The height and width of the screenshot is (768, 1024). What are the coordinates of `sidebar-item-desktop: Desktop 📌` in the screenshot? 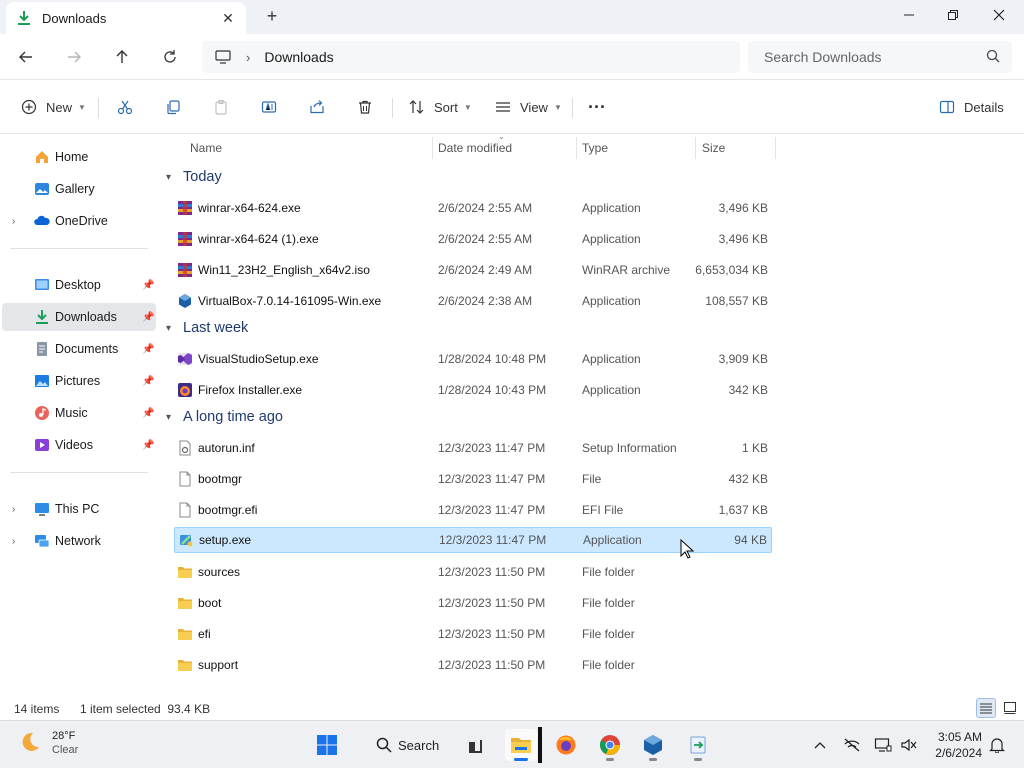 It's located at (79, 285).